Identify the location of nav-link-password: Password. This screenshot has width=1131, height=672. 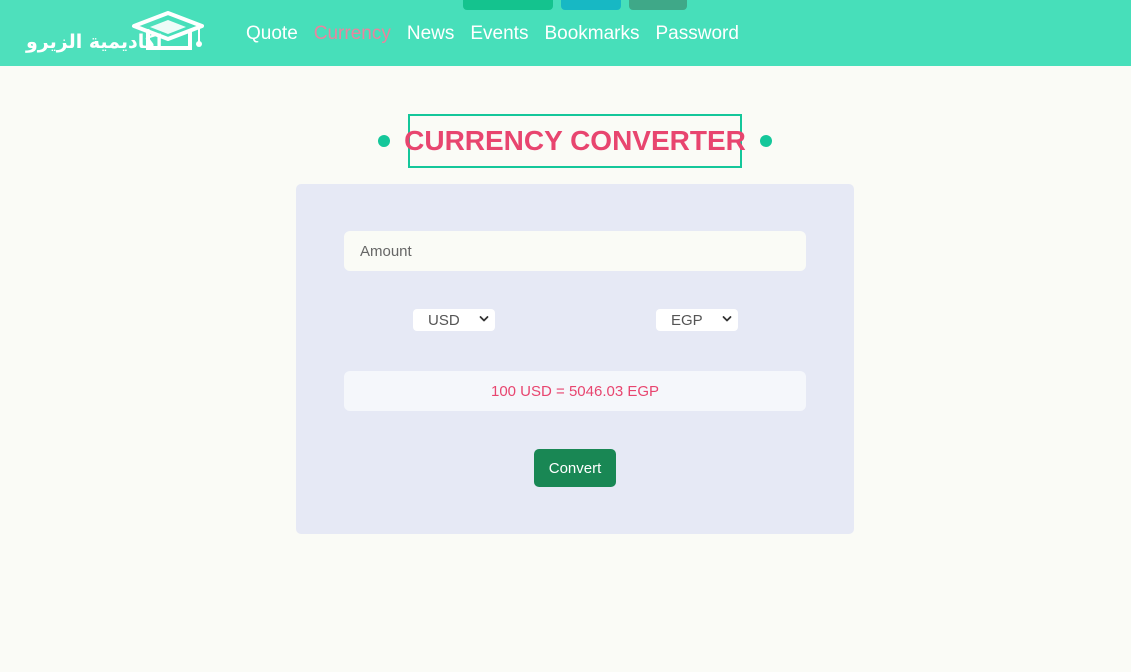
(696, 34).